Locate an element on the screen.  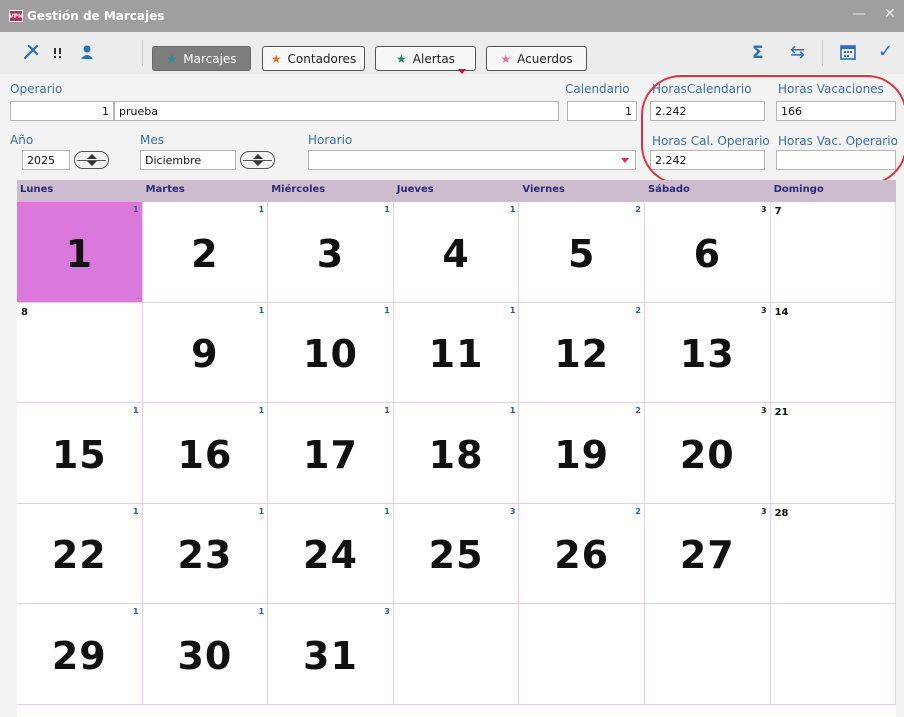
swap-icon: ⇆ is located at coordinates (797, 52).